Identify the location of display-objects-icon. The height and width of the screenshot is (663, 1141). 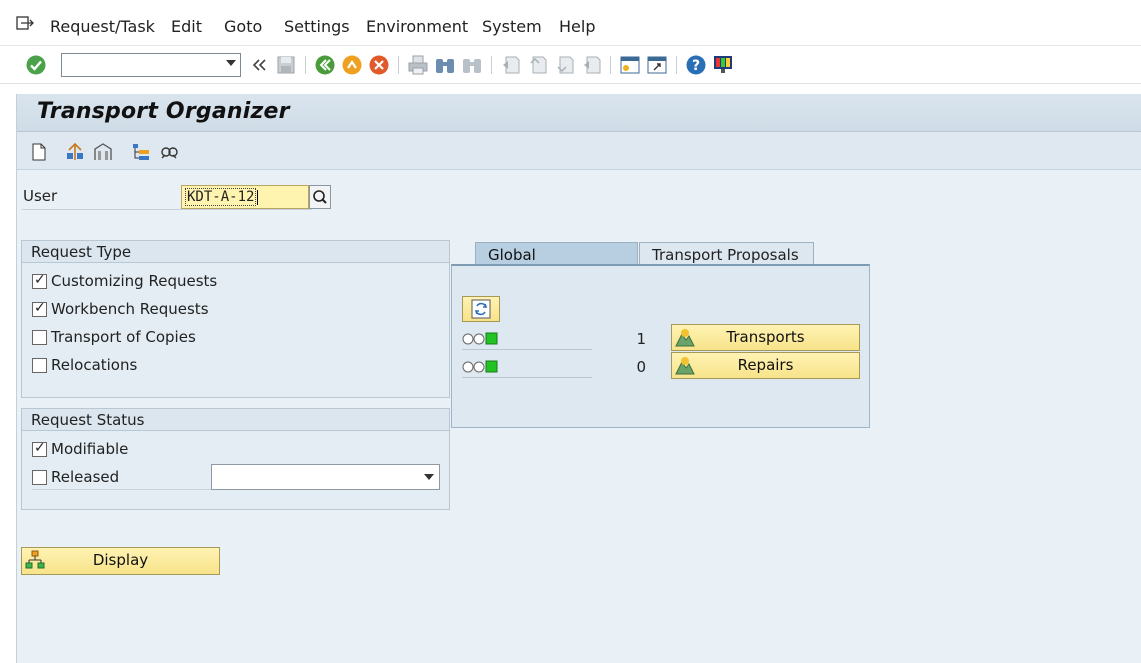
(169, 152).